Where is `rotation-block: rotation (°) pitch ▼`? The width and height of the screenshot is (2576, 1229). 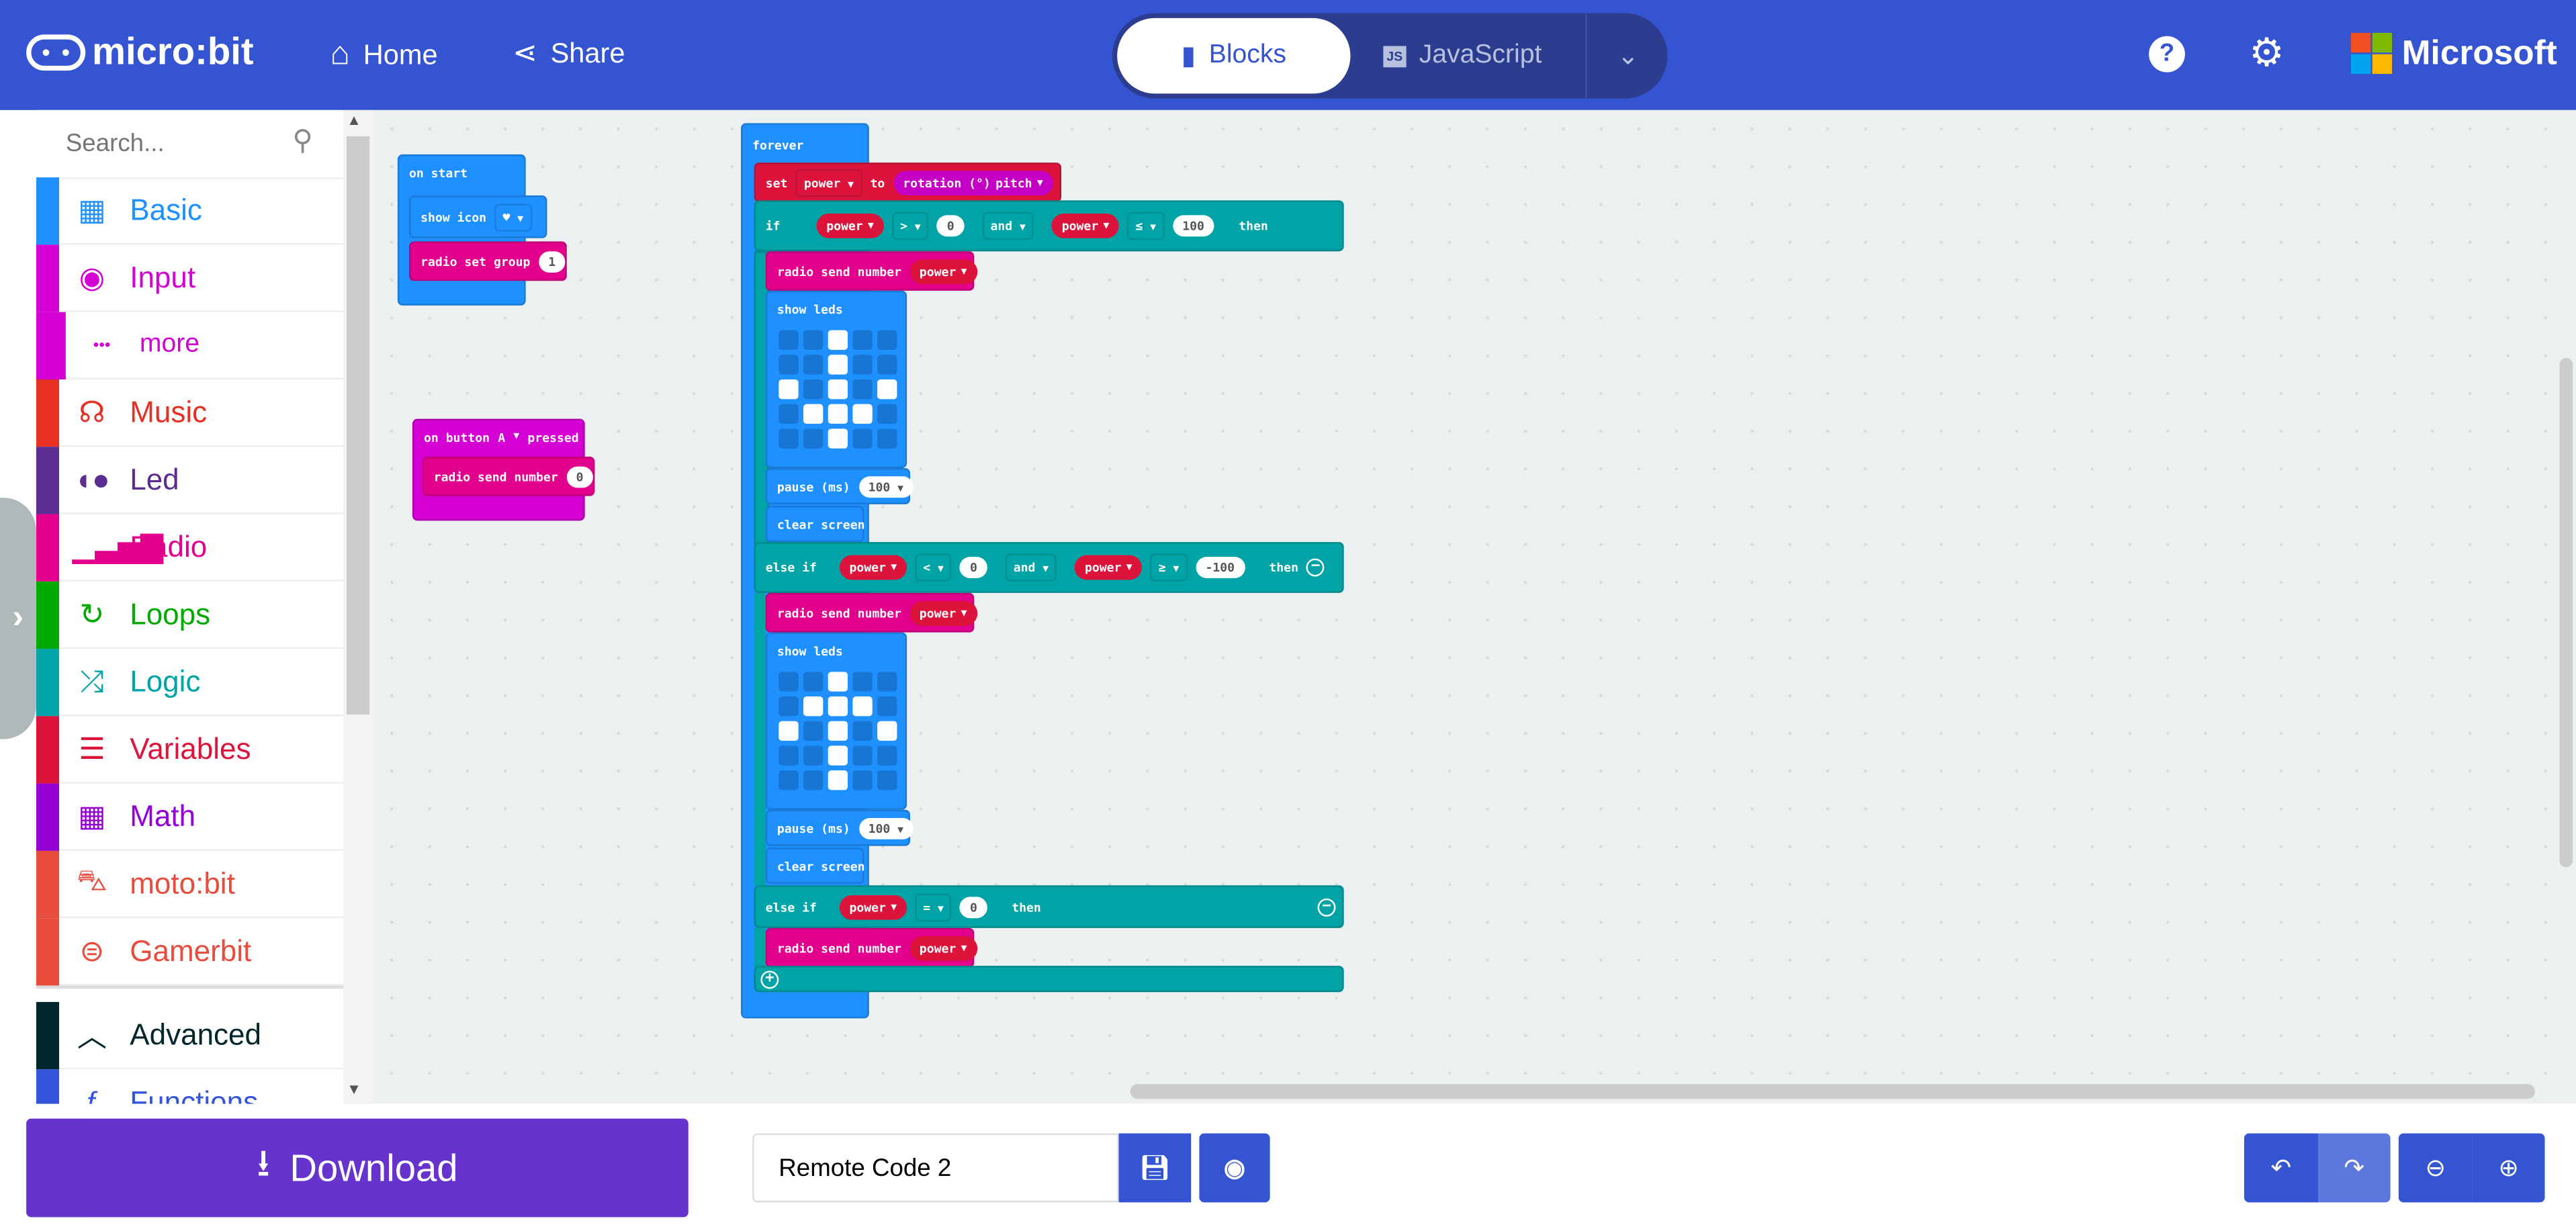 rotation-block: rotation (°) pitch ▼ is located at coordinates (973, 182).